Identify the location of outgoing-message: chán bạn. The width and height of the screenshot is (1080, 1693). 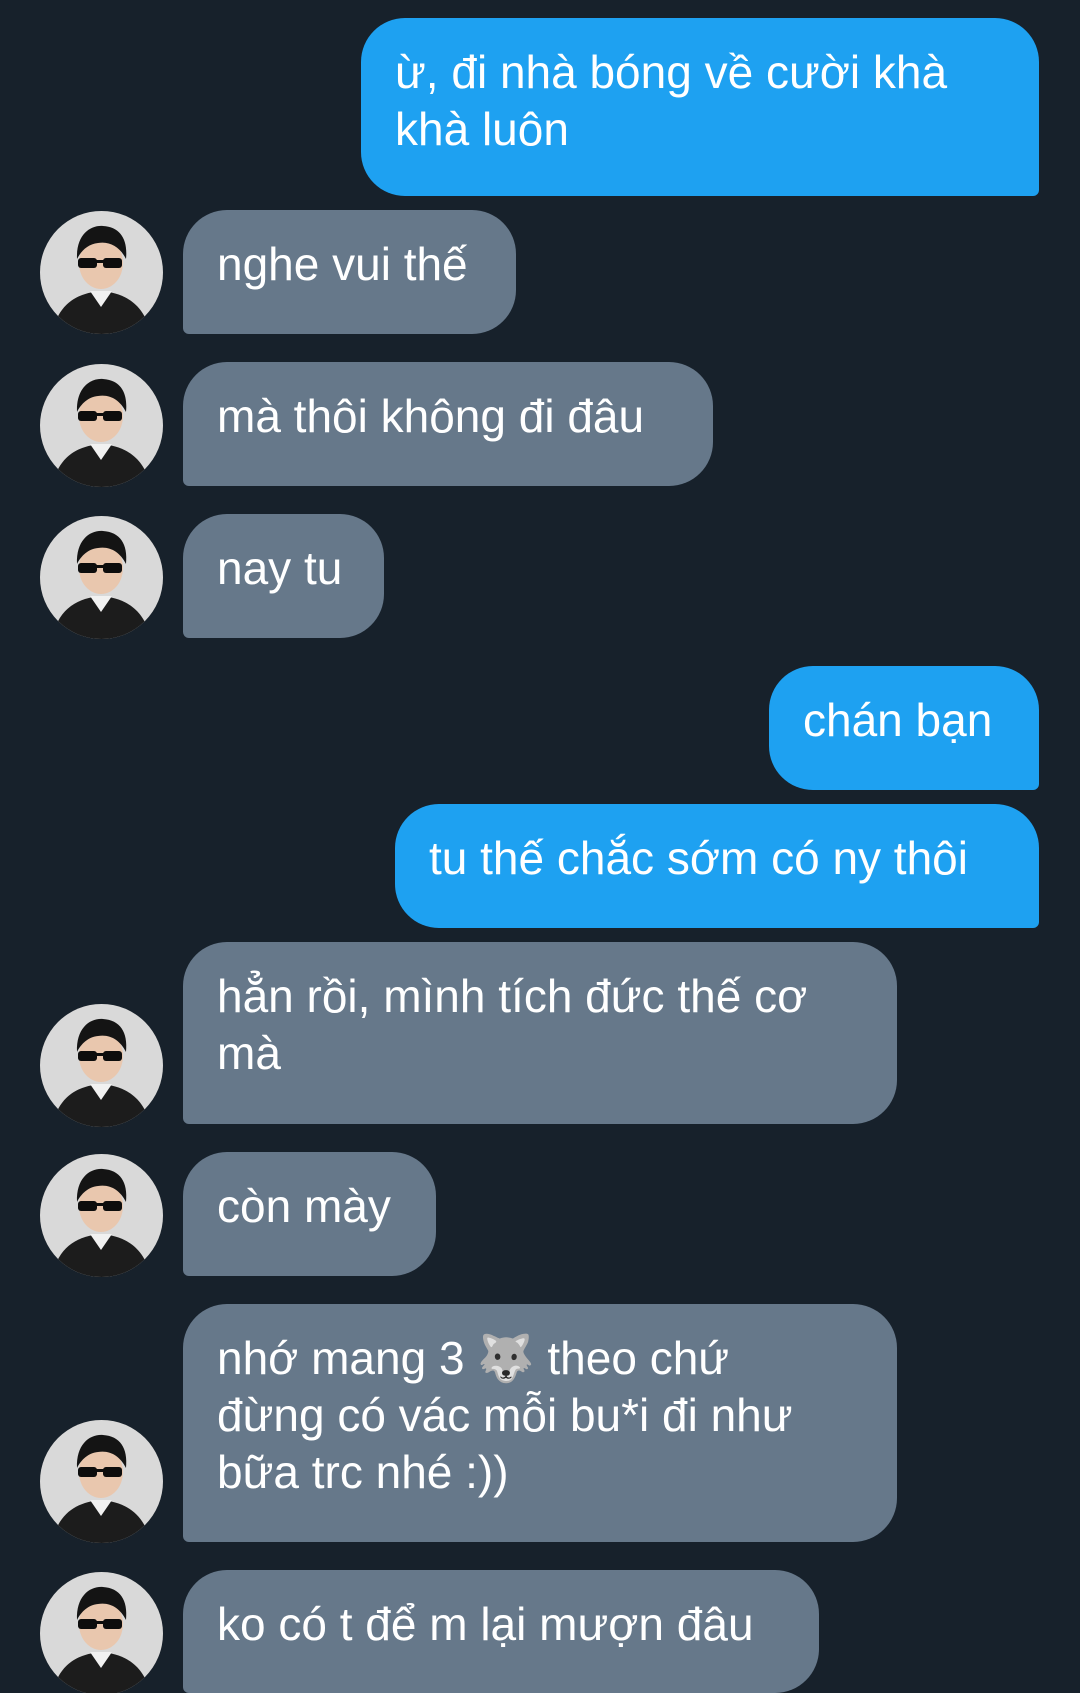
(904, 728).